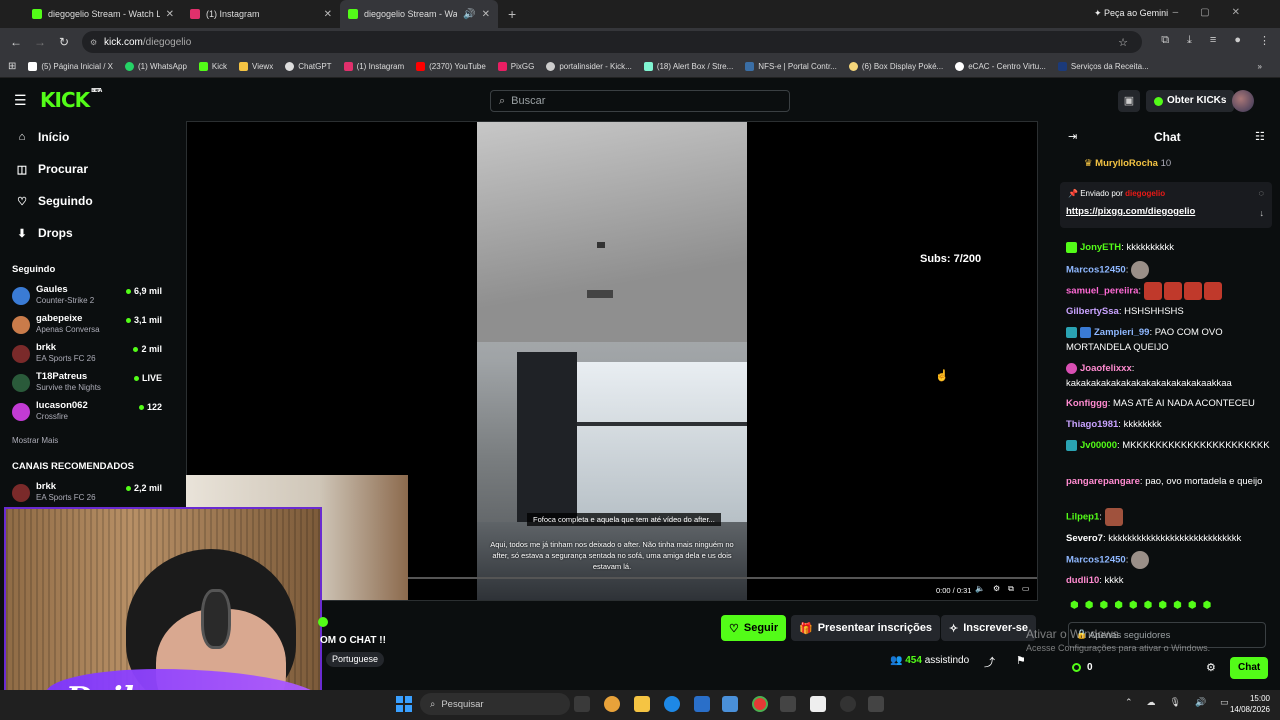 The width and height of the screenshot is (1280, 720). Describe the element at coordinates (495, 704) in the screenshot. I see `taskbar-search: ⌕ Pesquisar` at that location.